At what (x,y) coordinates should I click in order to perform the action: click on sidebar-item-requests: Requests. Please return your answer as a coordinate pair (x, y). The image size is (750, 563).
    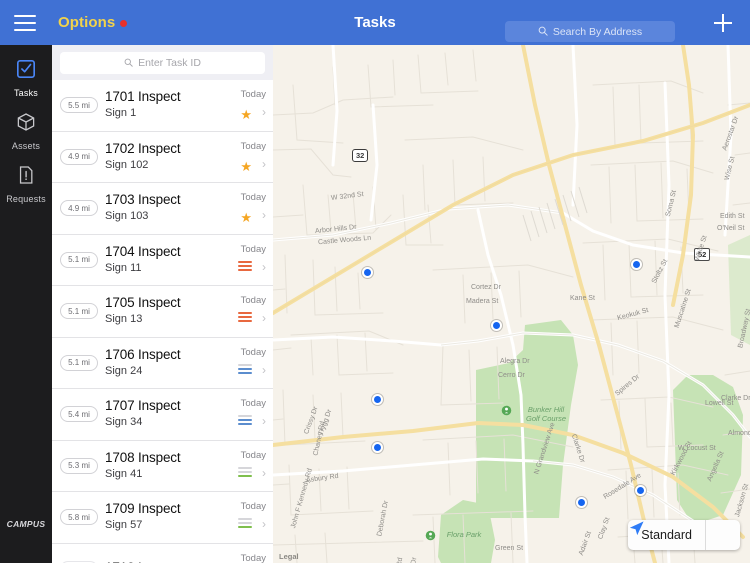
    Looking at the image, I should click on (26, 177).